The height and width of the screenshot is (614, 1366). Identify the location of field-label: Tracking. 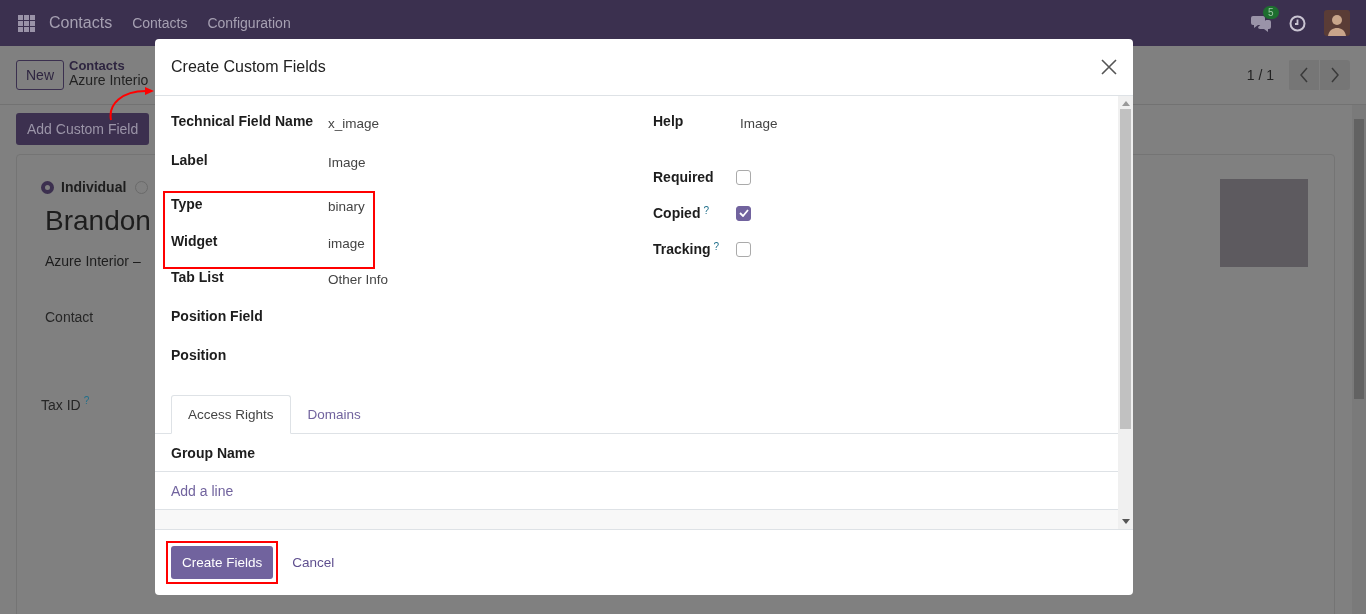
(682, 249).